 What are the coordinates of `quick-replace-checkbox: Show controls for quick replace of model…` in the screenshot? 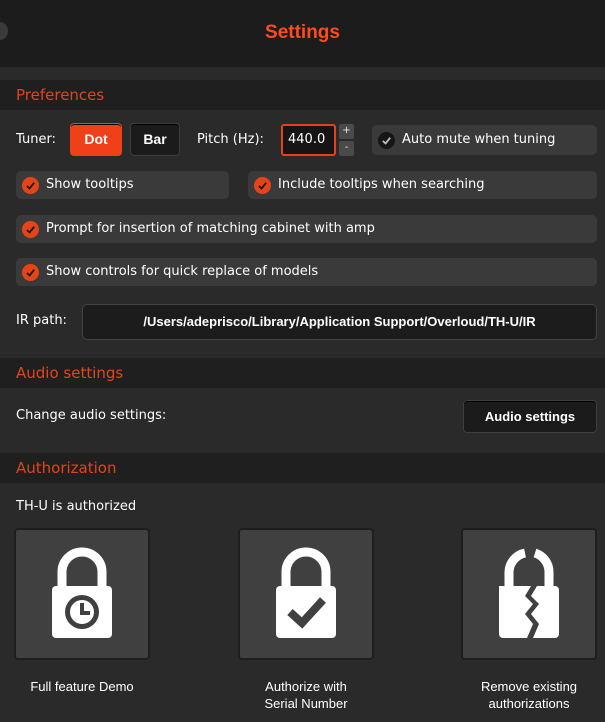 It's located at (306, 272).